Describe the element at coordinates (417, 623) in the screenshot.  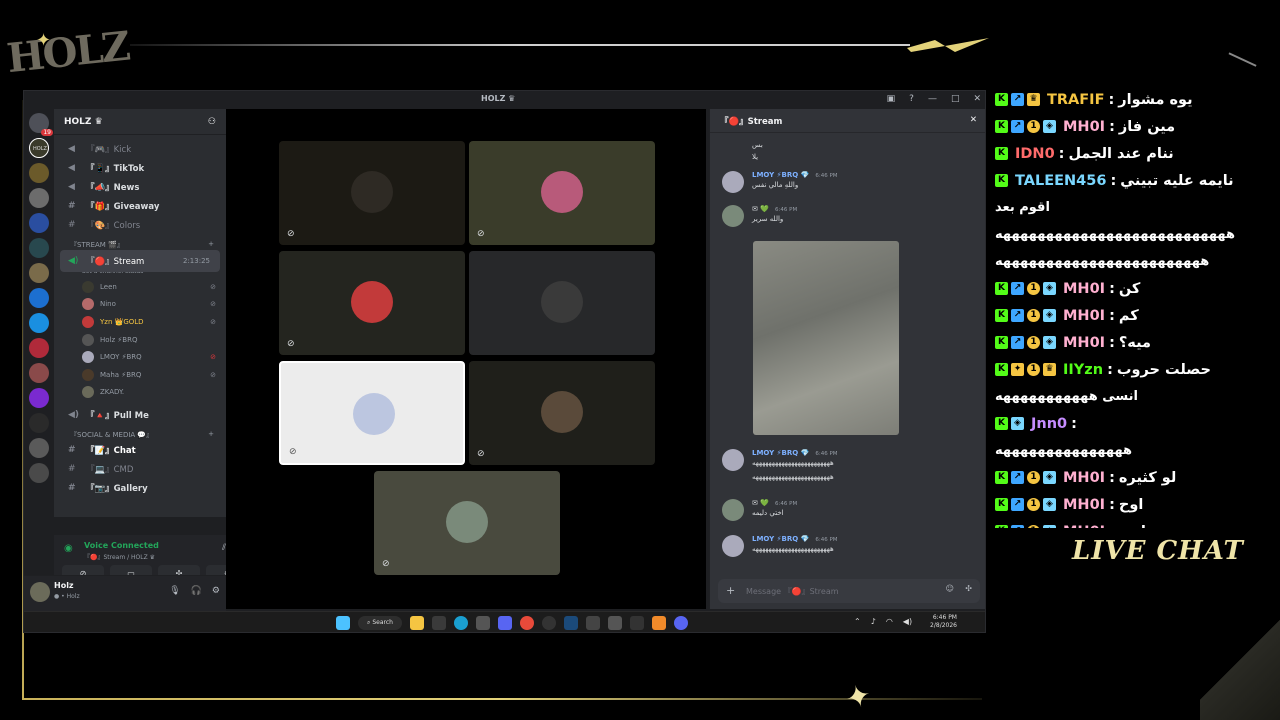
I see `file-explorer-icon` at that location.